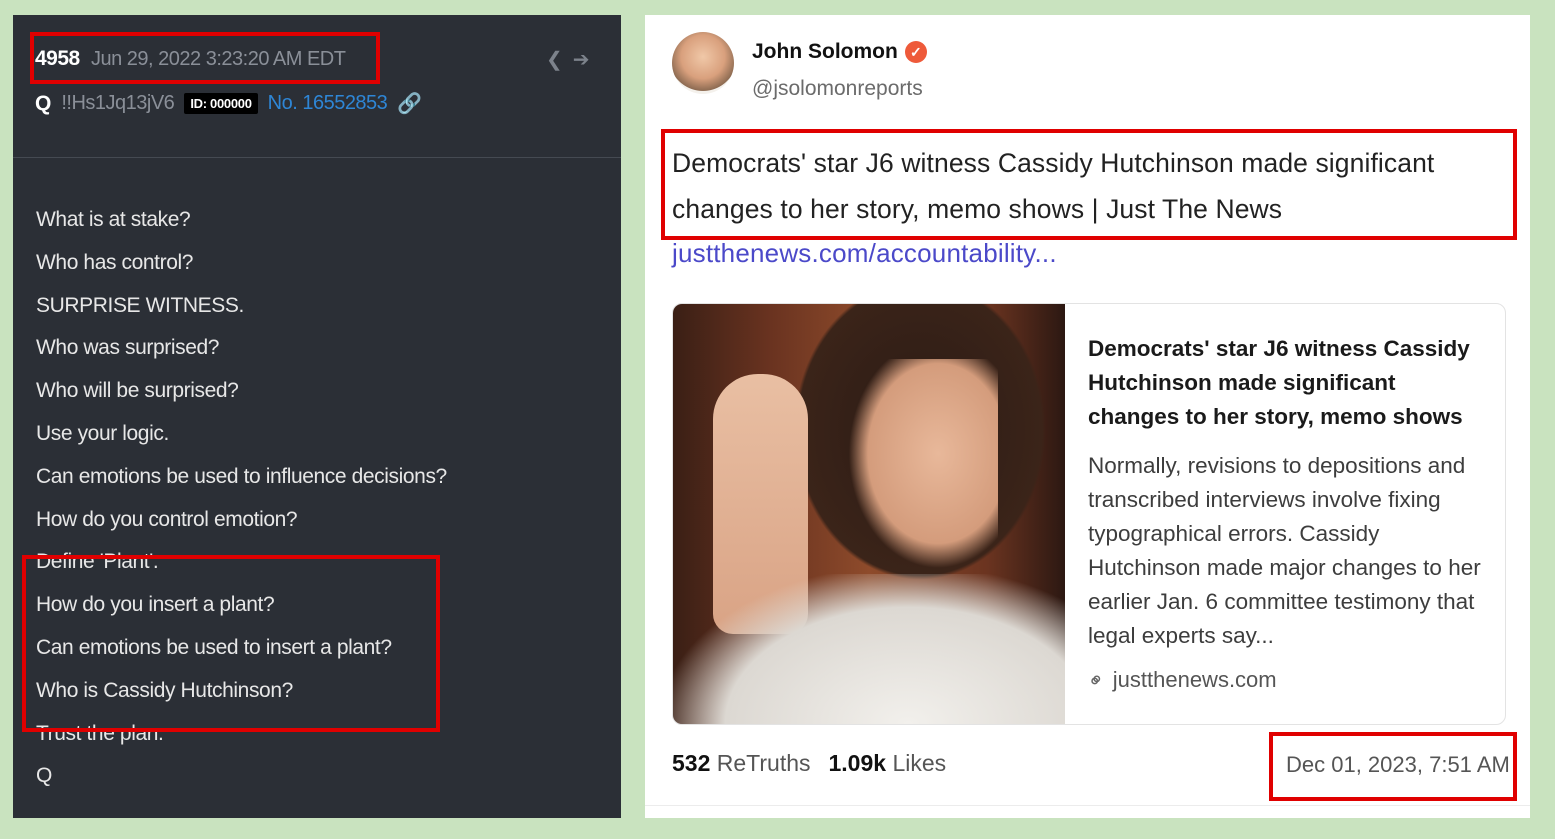 The image size is (1555, 839). What do you see at coordinates (231, 643) in the screenshot?
I see `highlight-box-lines` at bounding box center [231, 643].